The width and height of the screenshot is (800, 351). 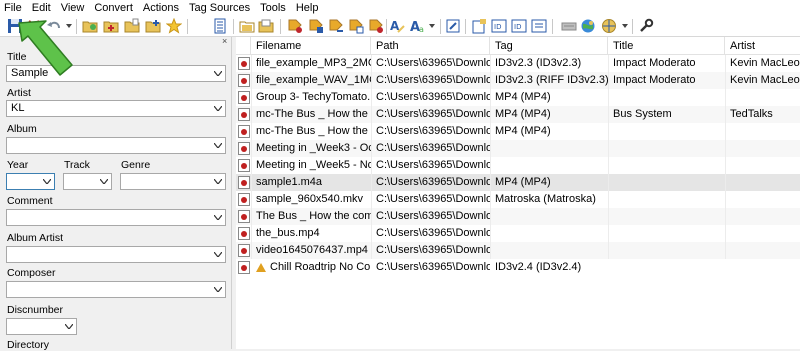 What do you see at coordinates (666, 46) in the screenshot?
I see `column-header-title: Title` at bounding box center [666, 46].